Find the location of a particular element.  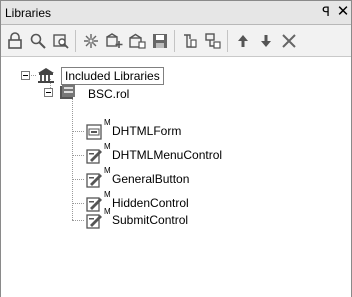

collapse-root-icon is located at coordinates (25, 75).